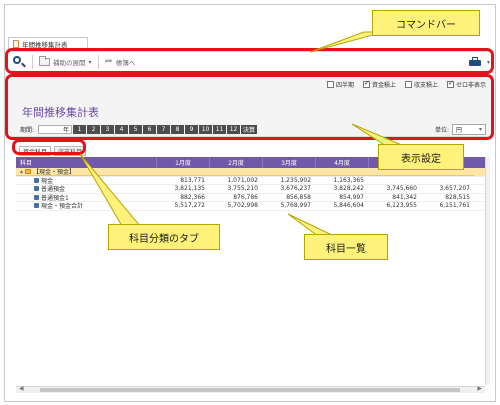 Image resolution: width=500 pixels, height=405 pixels. Describe the element at coordinates (348, 206) in the screenshot. I see `table-cell: 5,846,604` at that location.